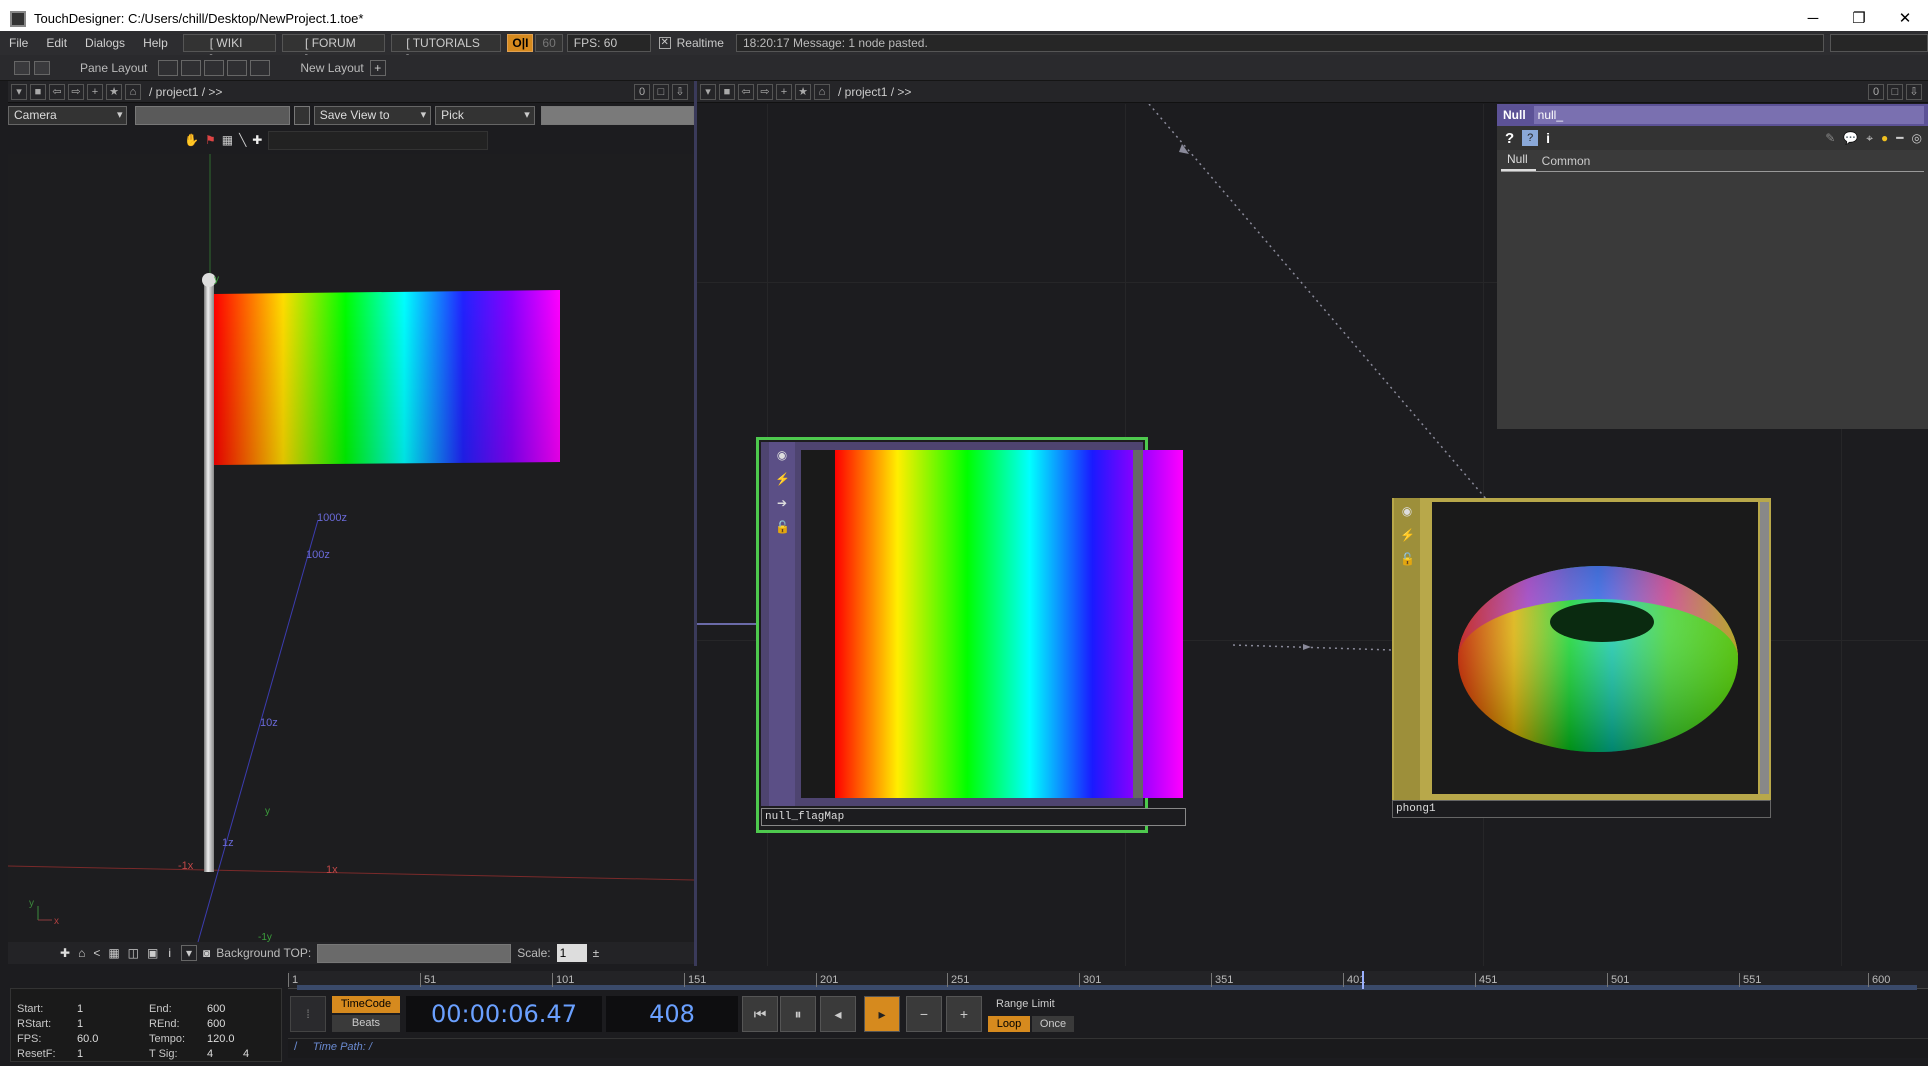 The width and height of the screenshot is (1928, 1066). I want to click on camera-field, so click(212, 115).